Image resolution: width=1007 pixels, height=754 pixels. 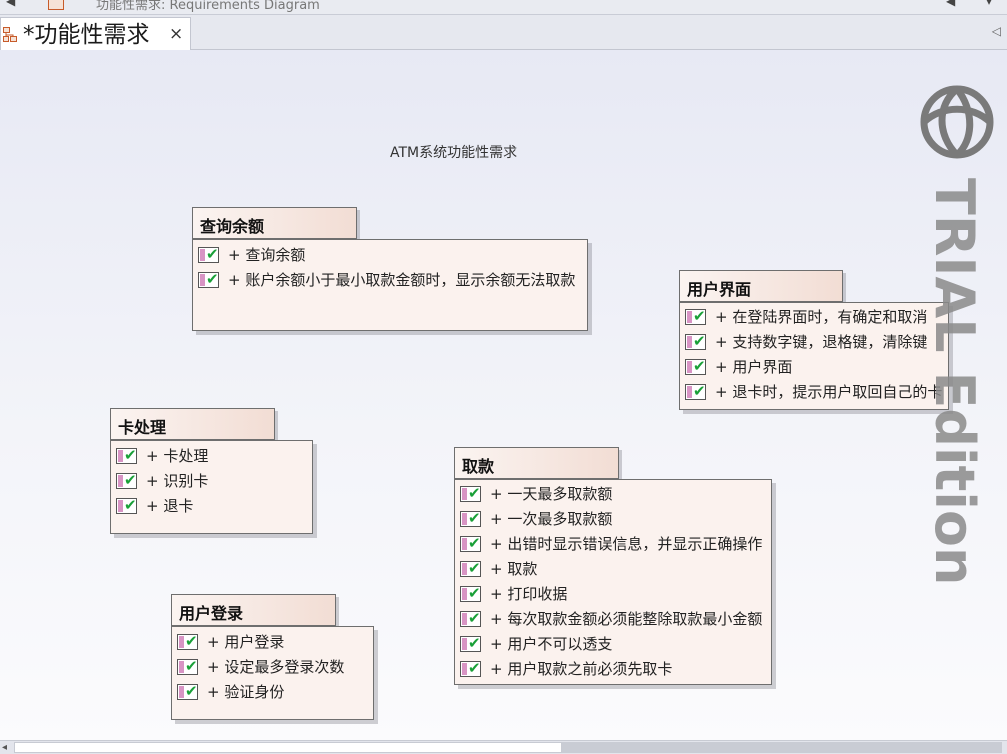 What do you see at coordinates (246, 692) in the screenshot?
I see `requirement-label: + 验证身份` at bounding box center [246, 692].